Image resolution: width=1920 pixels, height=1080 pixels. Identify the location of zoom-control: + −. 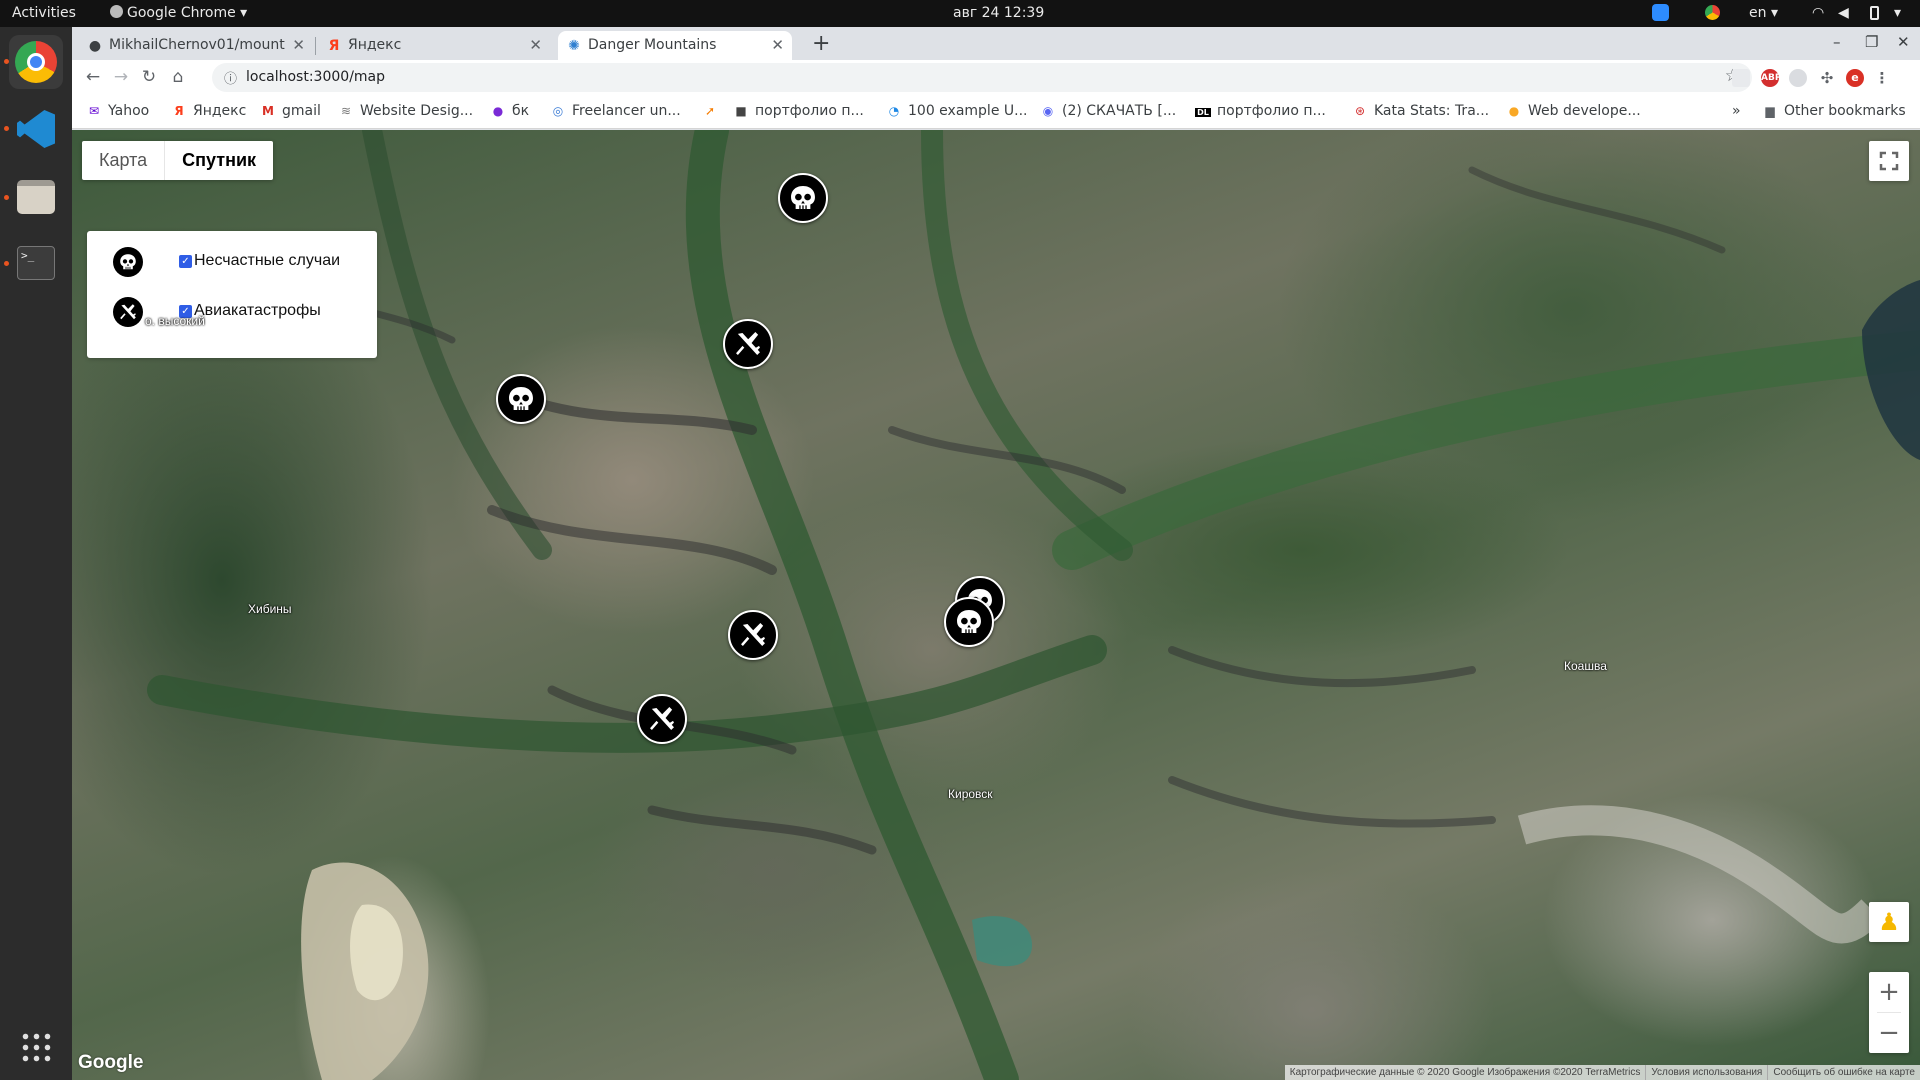
(1889, 1012).